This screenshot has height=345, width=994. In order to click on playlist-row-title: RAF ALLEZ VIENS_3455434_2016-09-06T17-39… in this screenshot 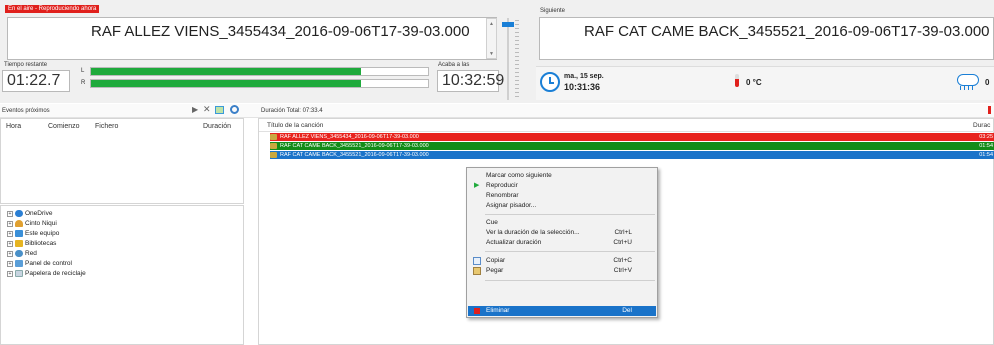, I will do `click(349, 137)`.